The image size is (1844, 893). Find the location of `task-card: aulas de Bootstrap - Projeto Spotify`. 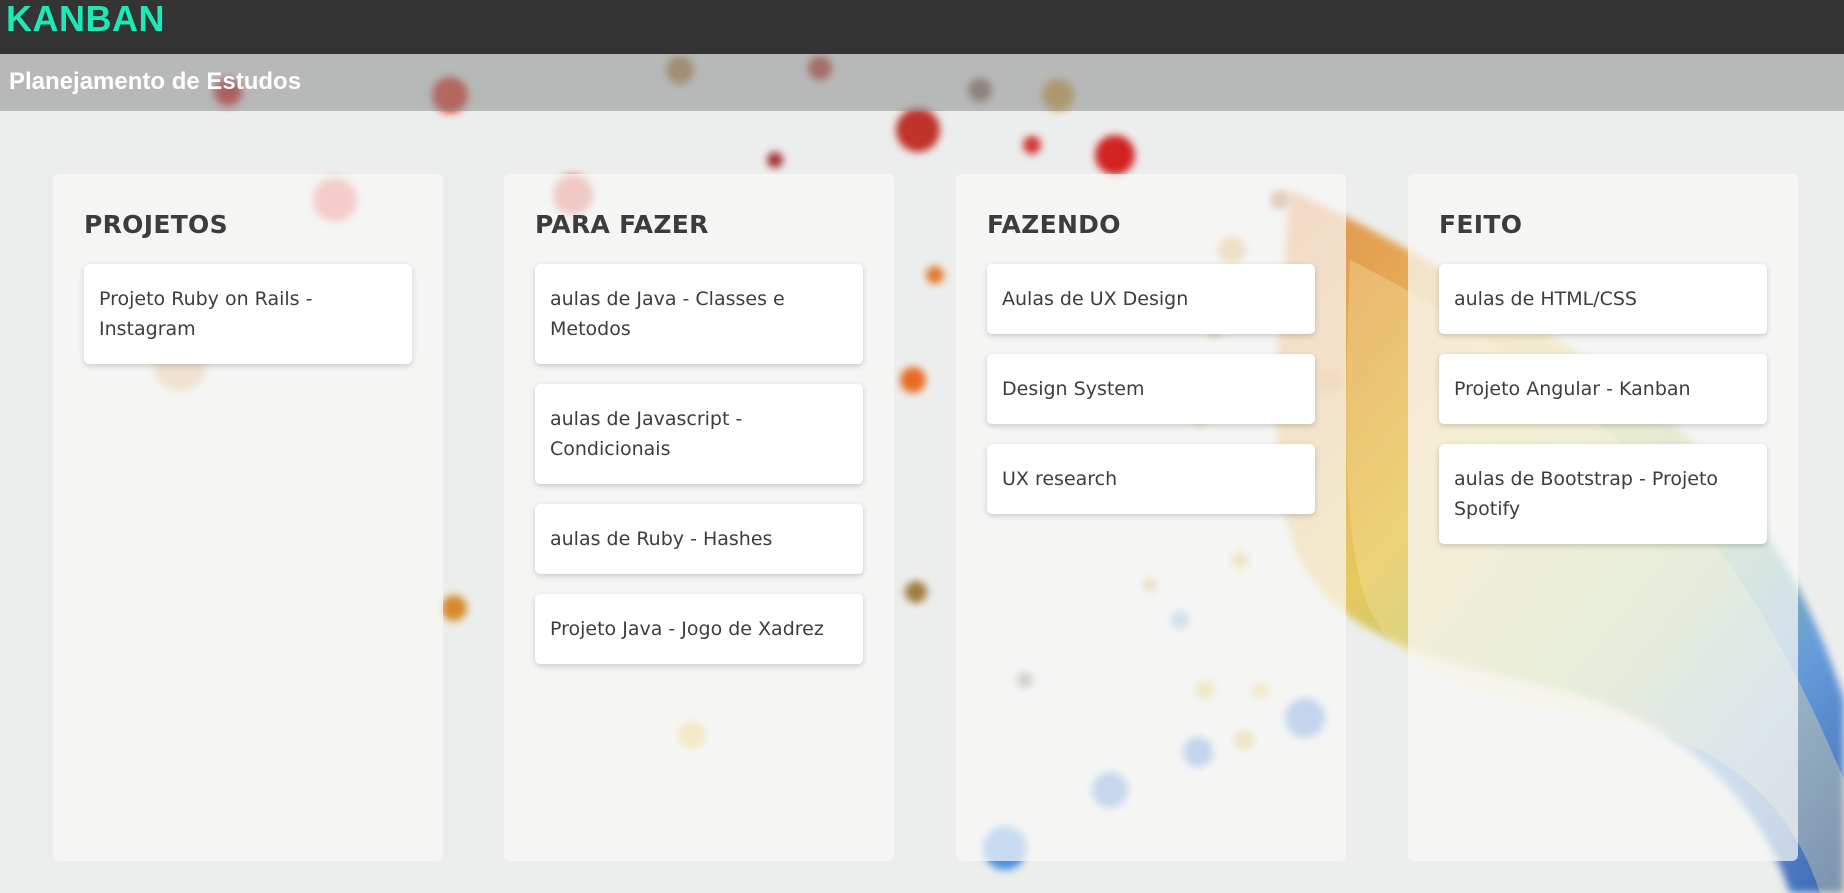

task-card: aulas de Bootstrap - Projeto Spotify is located at coordinates (1603, 494).